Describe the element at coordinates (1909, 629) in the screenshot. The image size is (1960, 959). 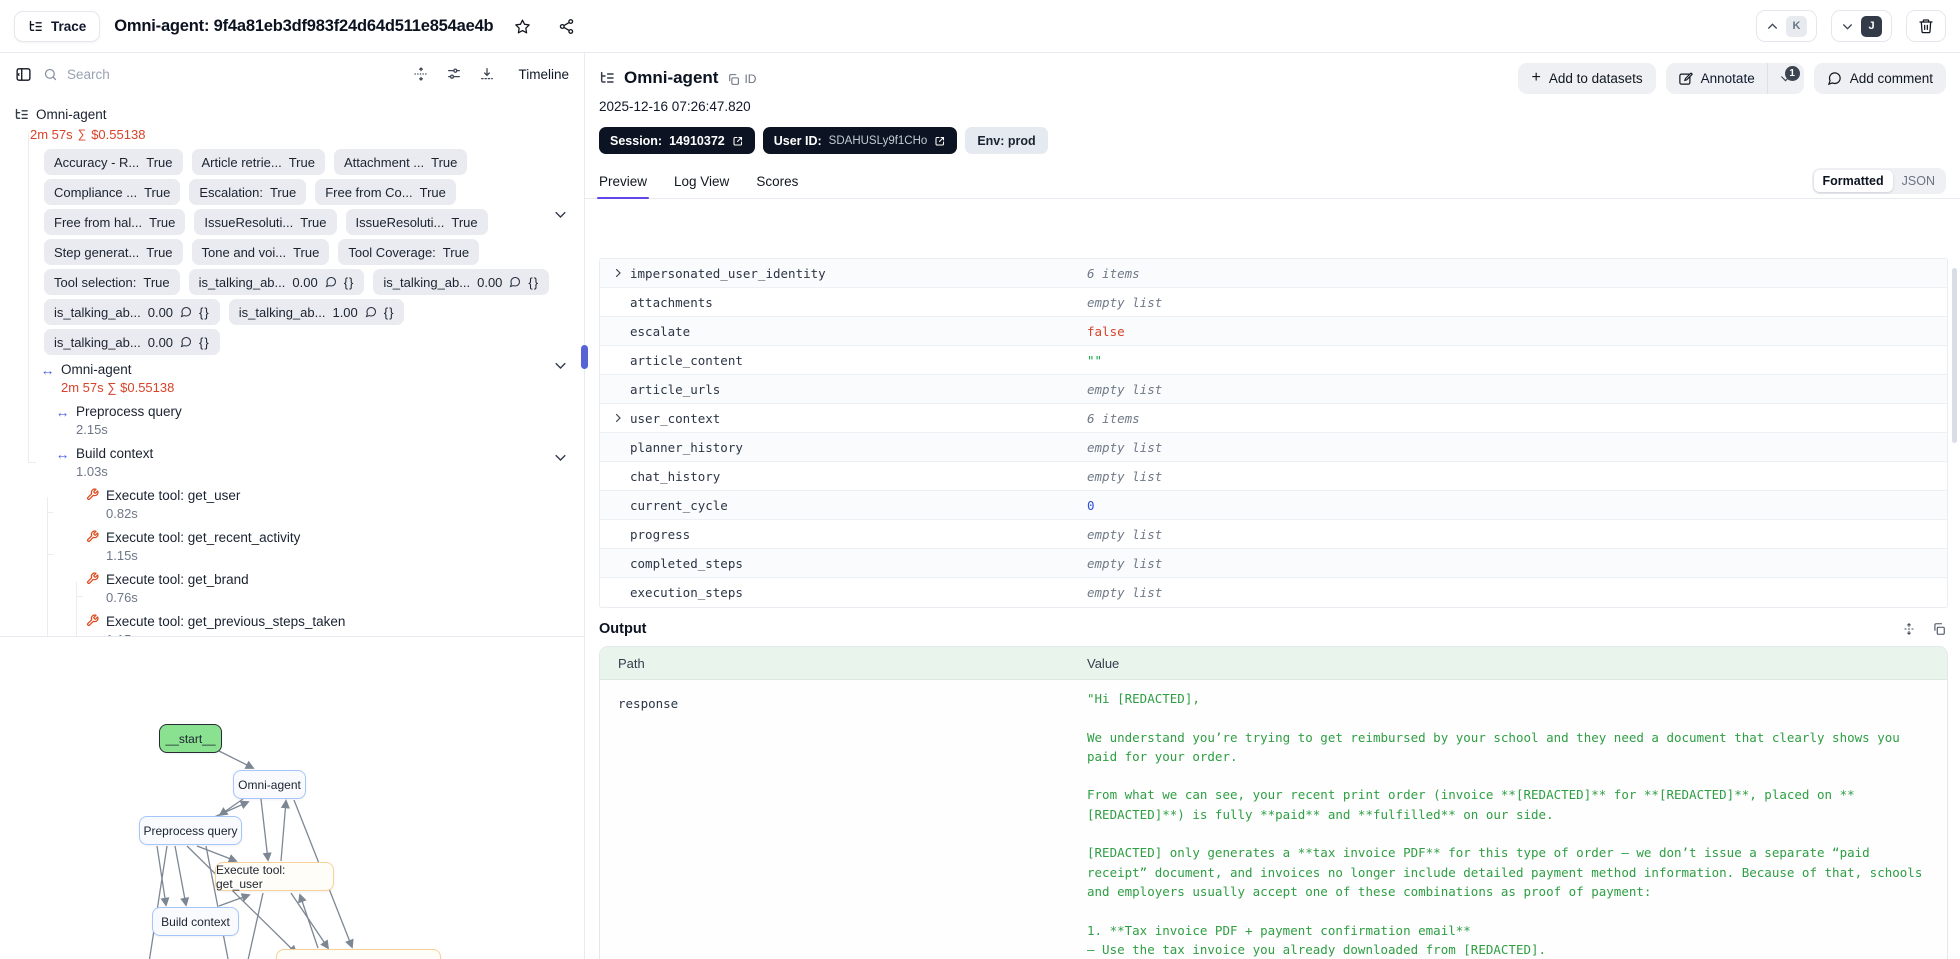
I see `expand-output-icon` at that location.